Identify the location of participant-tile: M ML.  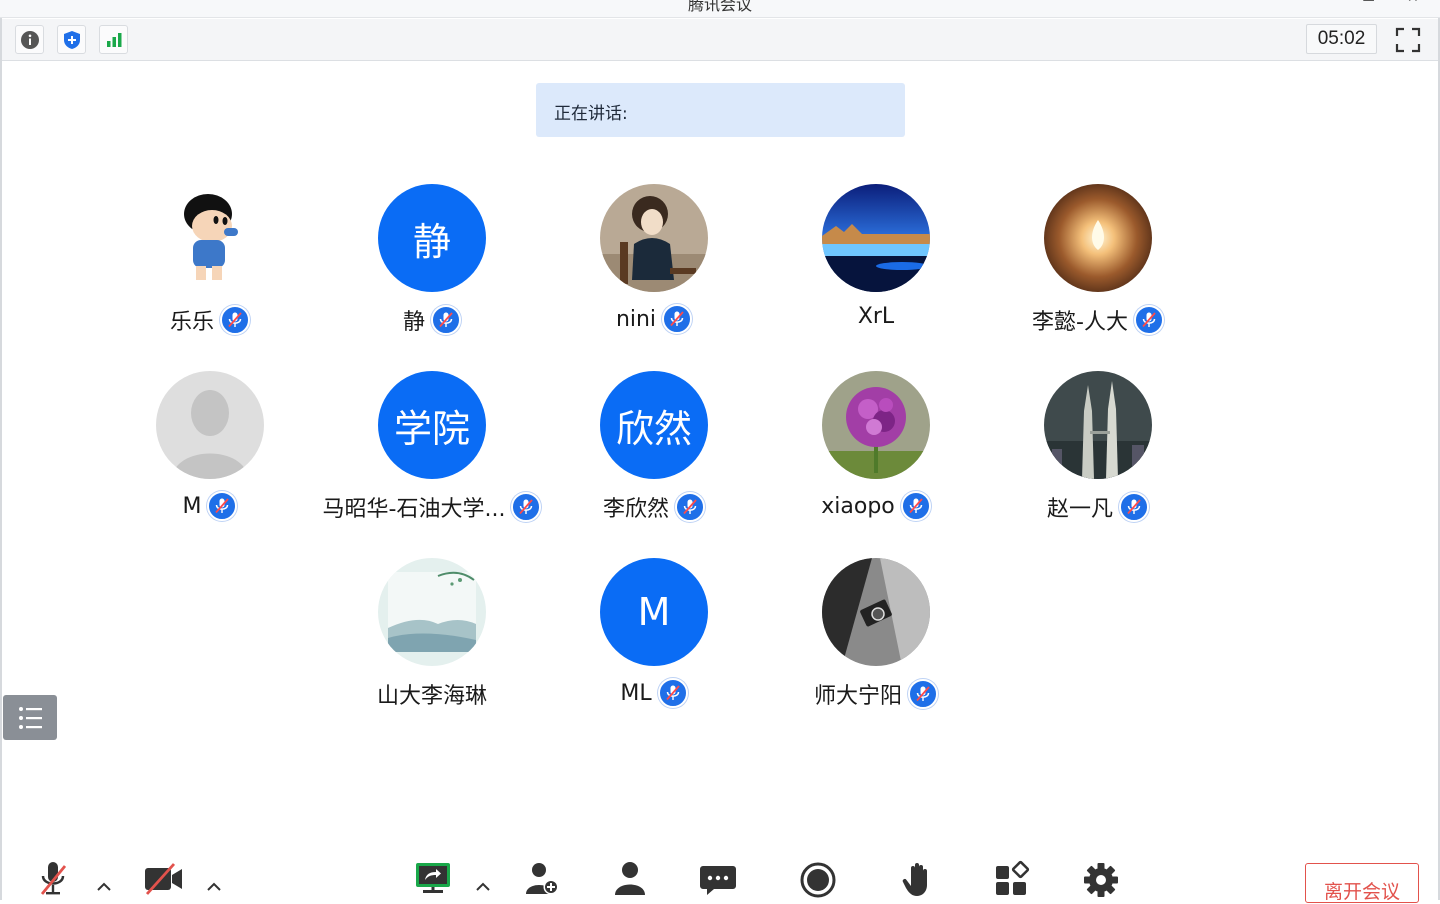
(654, 638).